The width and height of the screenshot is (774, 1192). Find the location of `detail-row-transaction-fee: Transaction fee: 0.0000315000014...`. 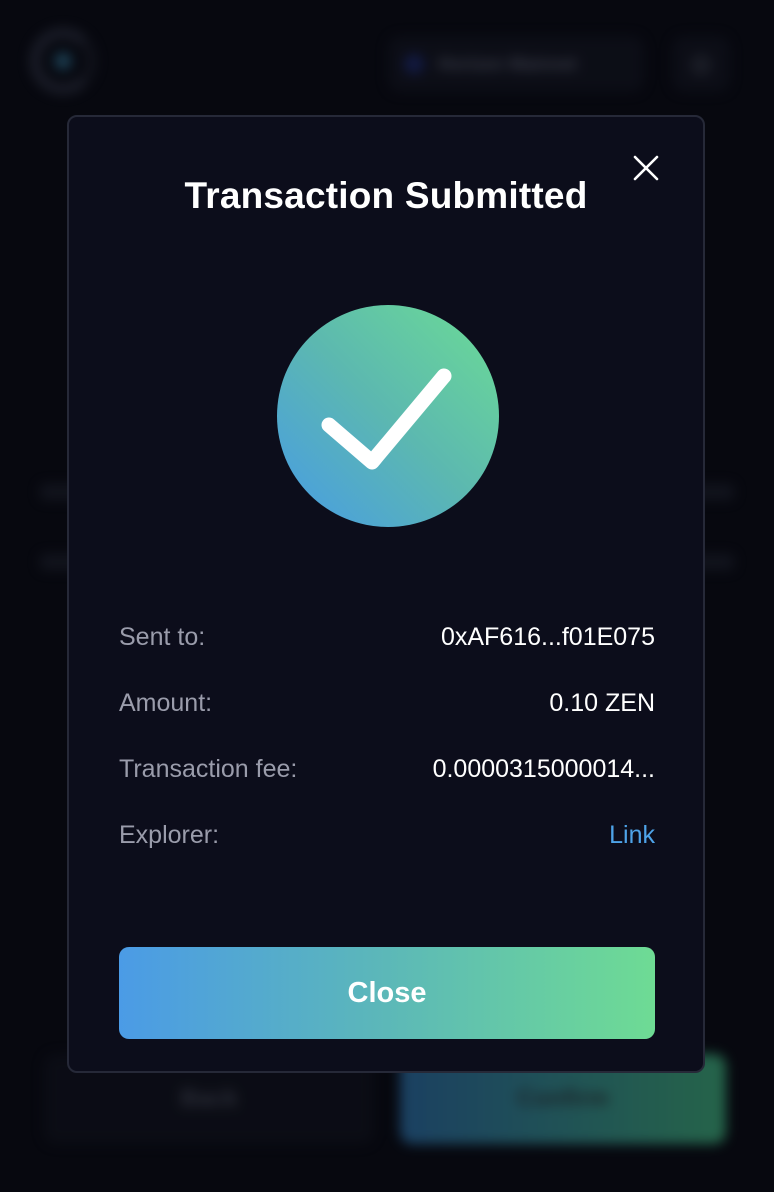

detail-row-transaction-fee: Transaction fee: 0.0000315000014... is located at coordinates (387, 788).